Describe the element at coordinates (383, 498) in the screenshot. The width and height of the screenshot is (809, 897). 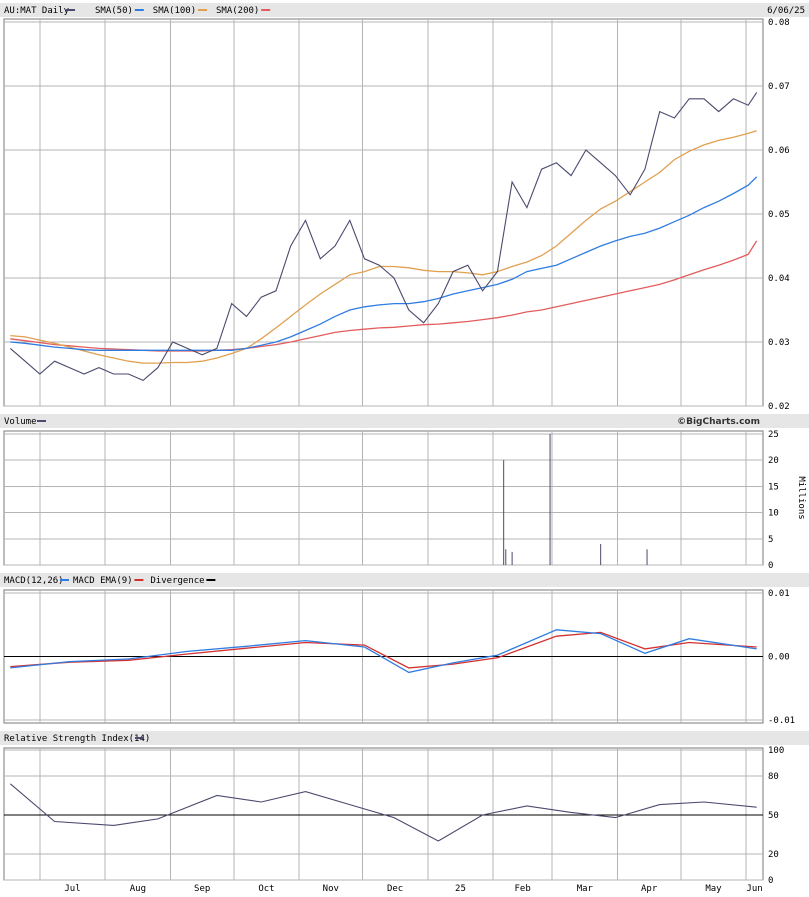
I see `volume-panel` at that location.